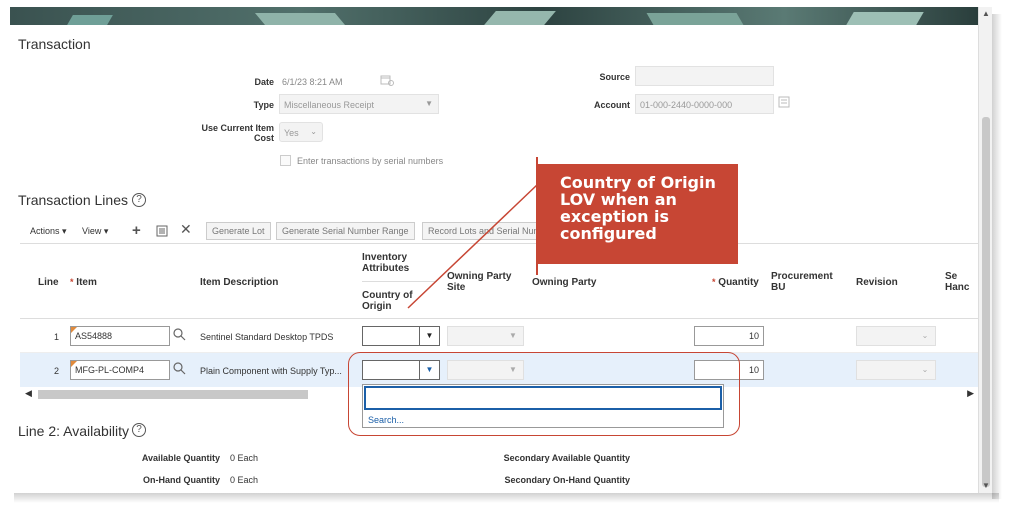 The height and width of the screenshot is (518, 1010). Describe the element at coordinates (485, 336) in the screenshot. I see `row1-owning-party-site-select: ▼` at that location.